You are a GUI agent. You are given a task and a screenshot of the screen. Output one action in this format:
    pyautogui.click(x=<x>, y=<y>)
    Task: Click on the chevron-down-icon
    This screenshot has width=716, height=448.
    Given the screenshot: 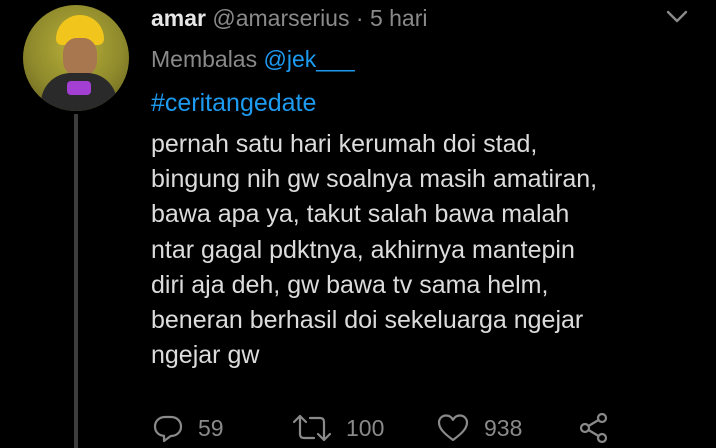 What is the action you would take?
    pyautogui.click(x=677, y=17)
    